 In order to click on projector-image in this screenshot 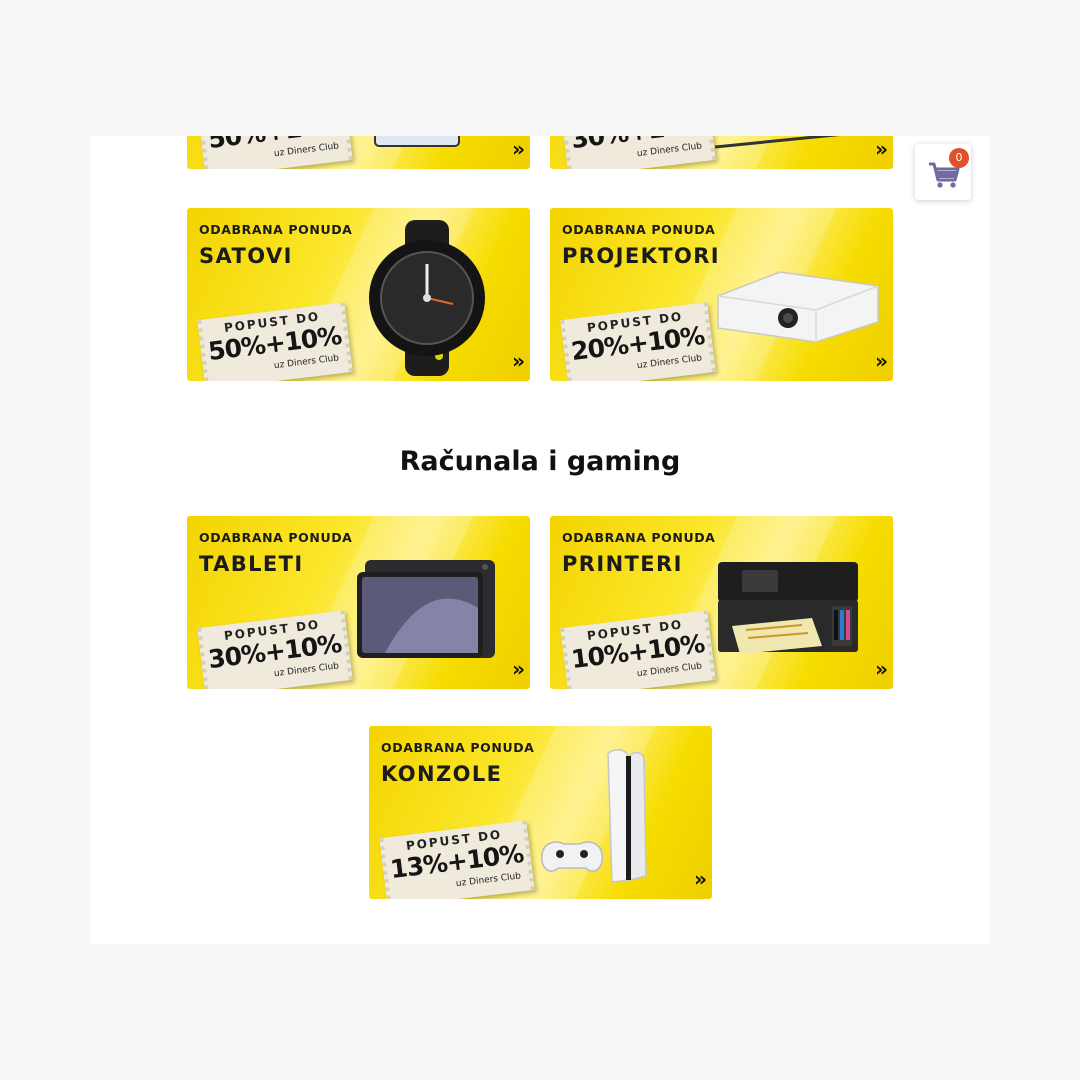, I will do `click(798, 307)`.